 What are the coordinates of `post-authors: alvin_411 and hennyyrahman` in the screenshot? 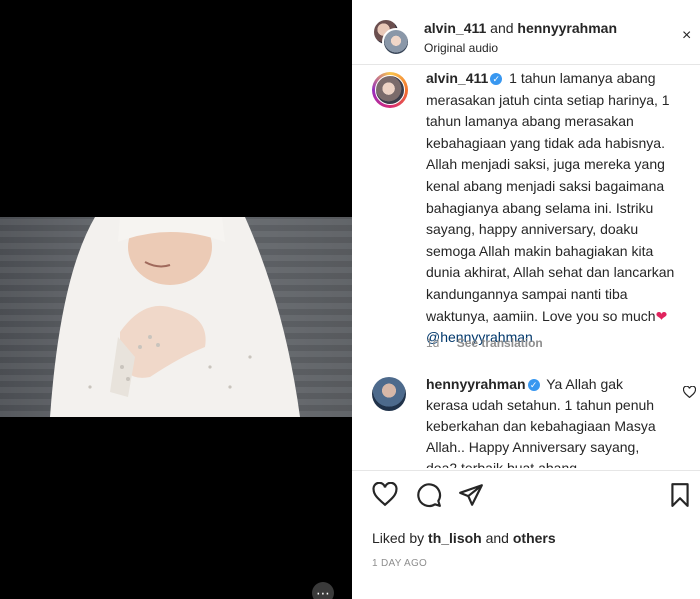 It's located at (520, 28).